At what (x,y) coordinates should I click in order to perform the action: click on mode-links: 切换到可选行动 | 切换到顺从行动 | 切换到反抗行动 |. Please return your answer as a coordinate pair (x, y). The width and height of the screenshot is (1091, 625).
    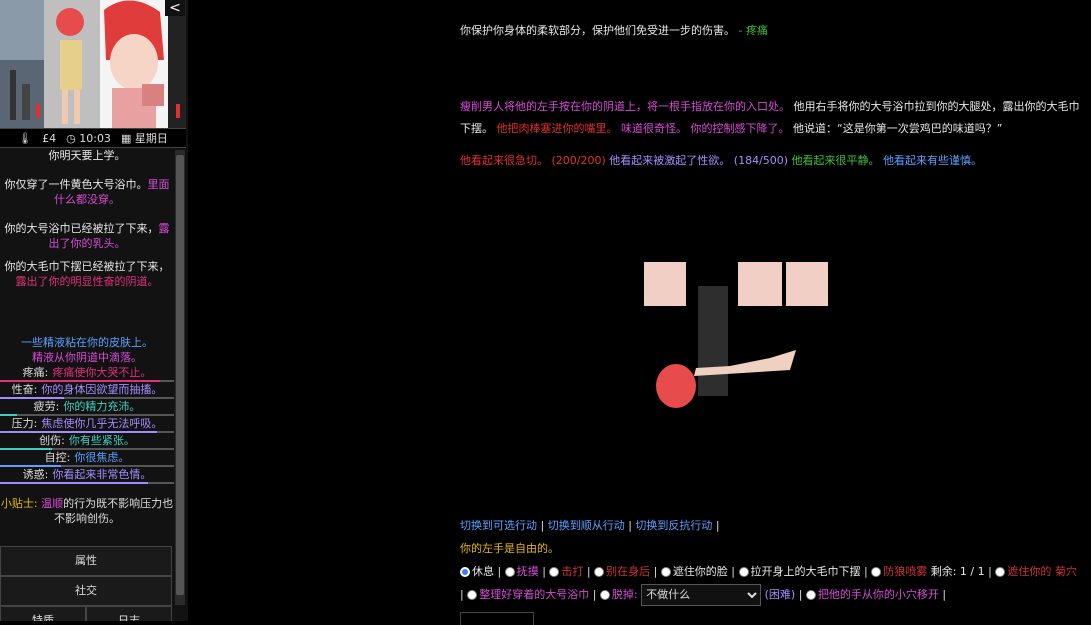
    Looking at the image, I should click on (590, 525).